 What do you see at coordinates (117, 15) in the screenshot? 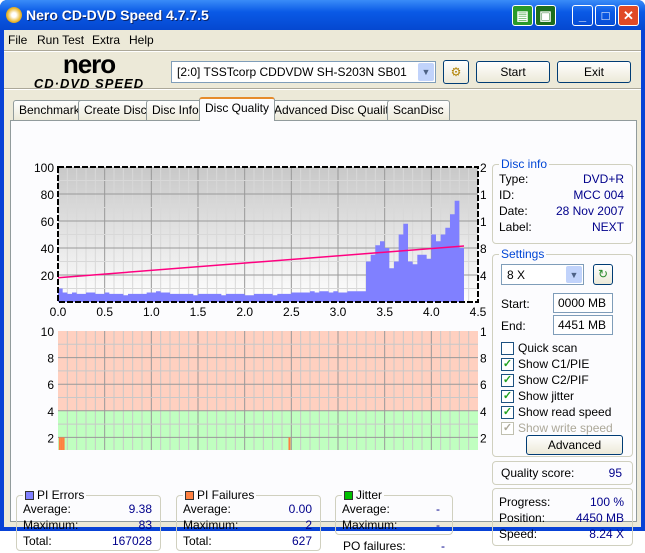
I see `window-title: Nero CD-DVD Speed 4.7.7.5` at bounding box center [117, 15].